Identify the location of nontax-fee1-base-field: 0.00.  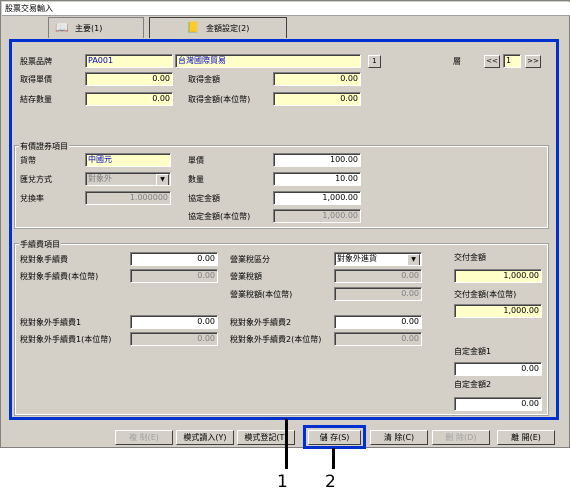
(174, 339).